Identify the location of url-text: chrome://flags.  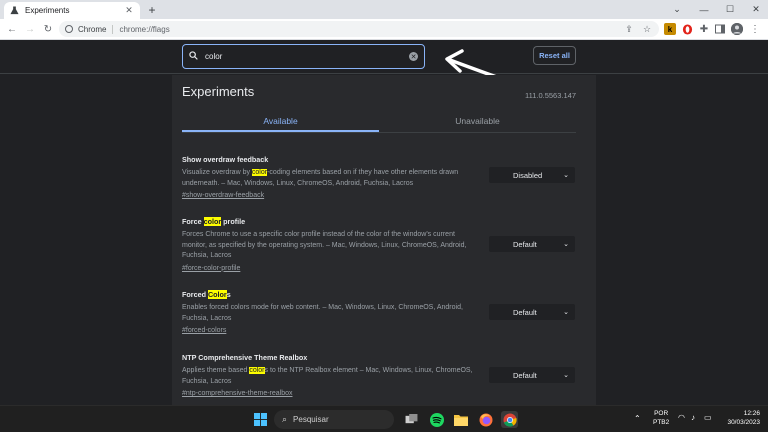
(368, 29).